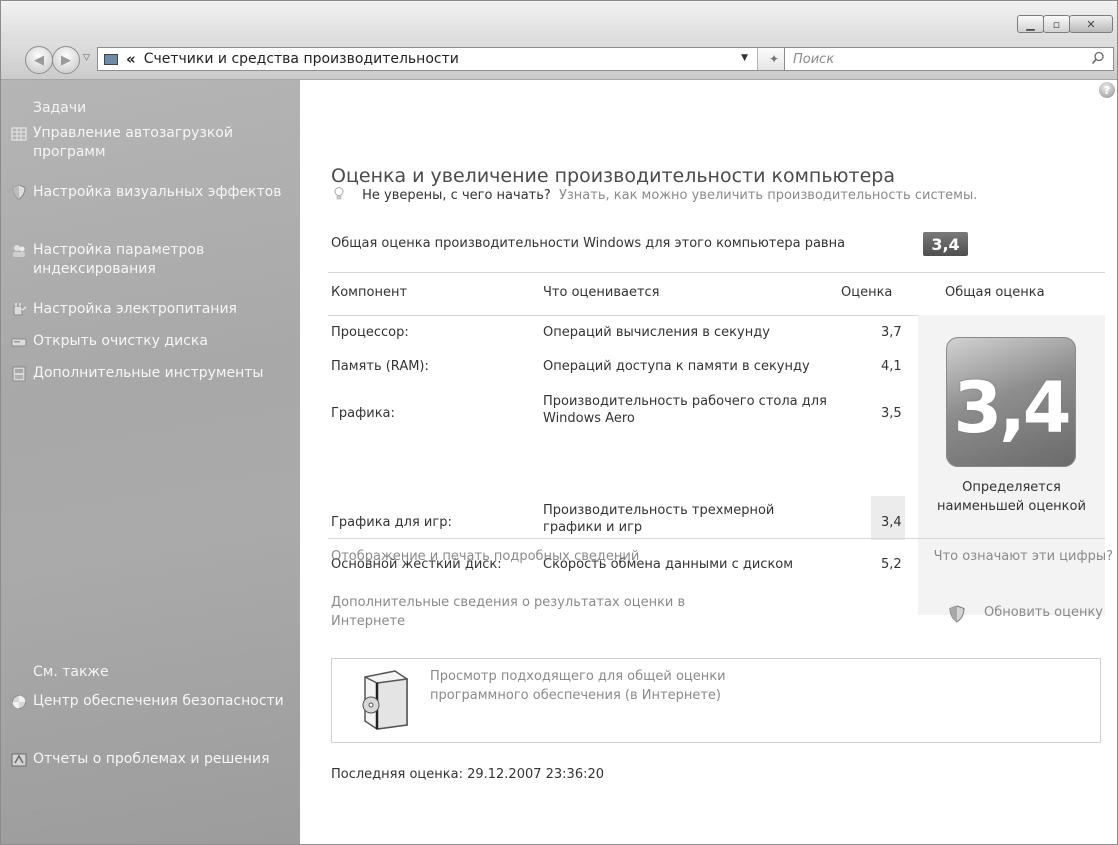 This screenshot has width=1118, height=845. Describe the element at coordinates (19, 760) in the screenshot. I see `problem-reports-icon` at that location.